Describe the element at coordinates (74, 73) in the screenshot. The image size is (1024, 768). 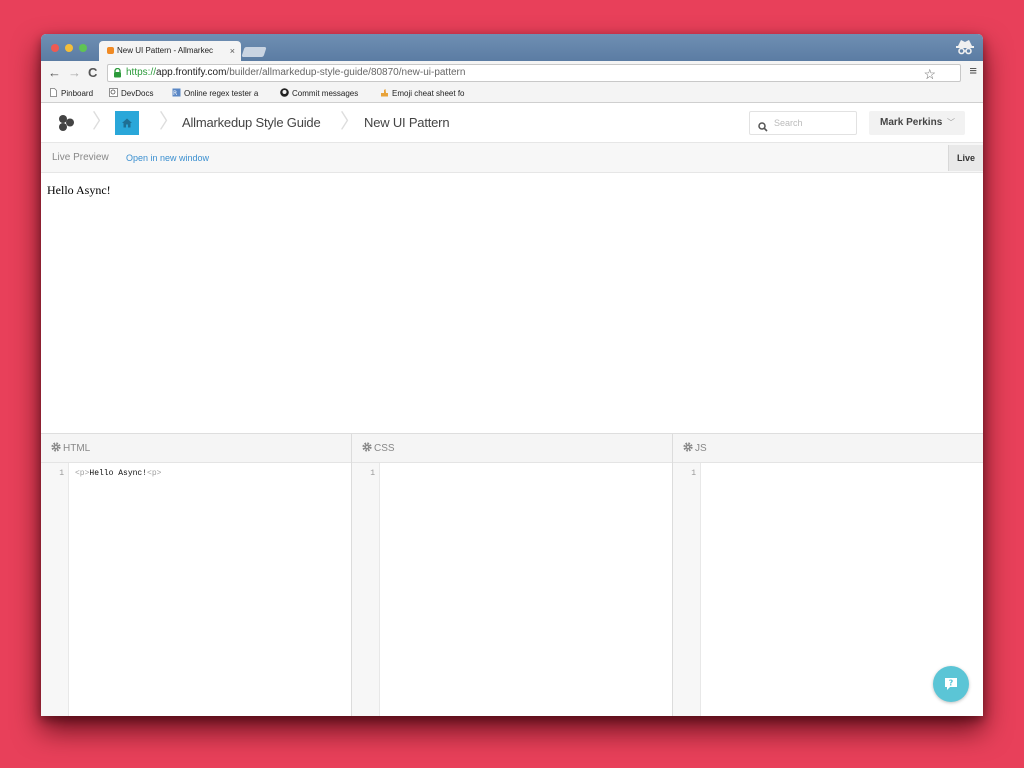
I see `forward-button: →` at that location.